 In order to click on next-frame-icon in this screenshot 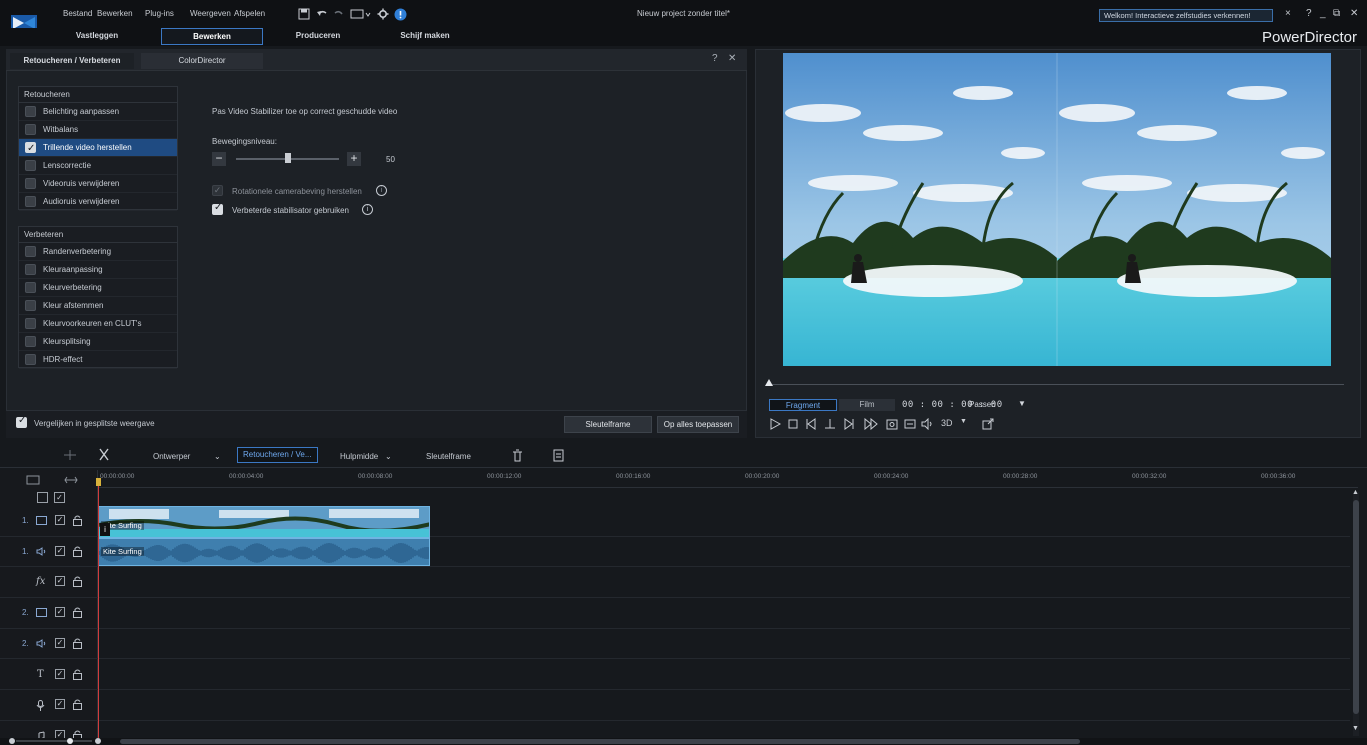, I will do `click(850, 425)`.